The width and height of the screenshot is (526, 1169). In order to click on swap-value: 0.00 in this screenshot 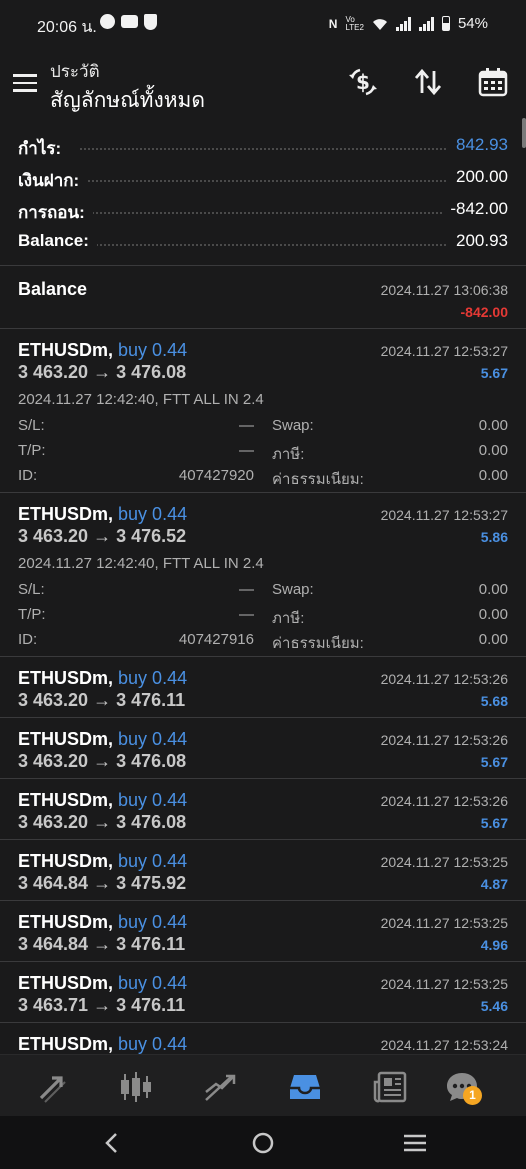, I will do `click(493, 425)`.